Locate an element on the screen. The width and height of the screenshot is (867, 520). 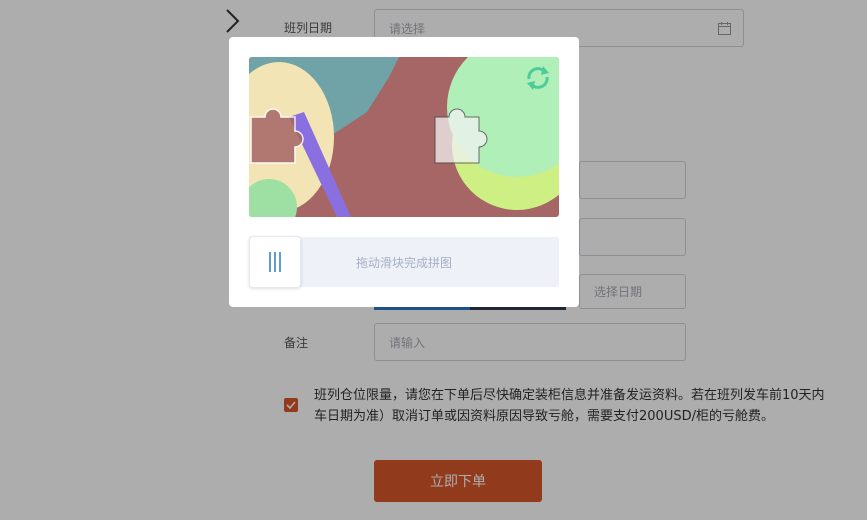
drag-handle-icon is located at coordinates (275, 262).